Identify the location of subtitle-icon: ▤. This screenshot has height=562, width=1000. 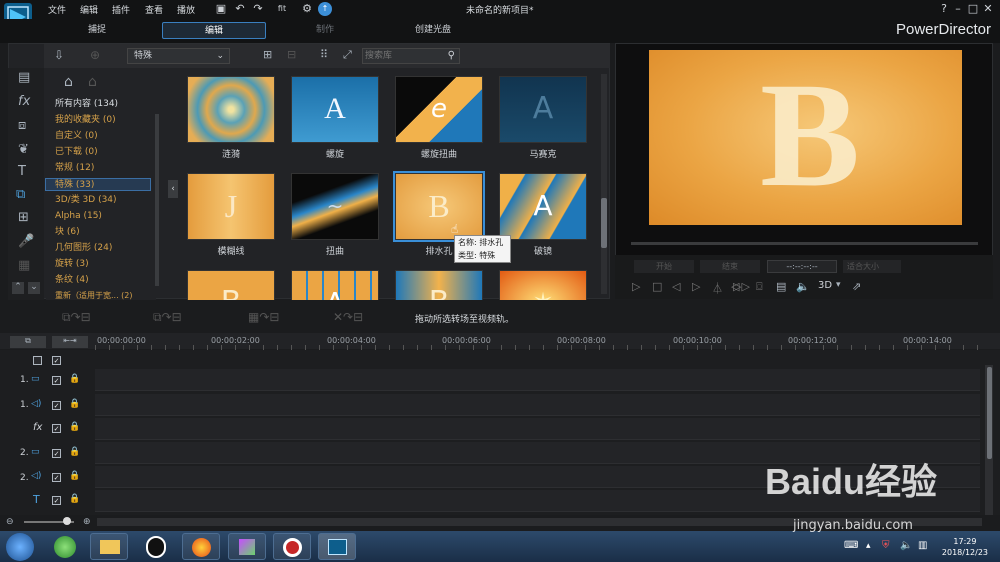
(781, 286).